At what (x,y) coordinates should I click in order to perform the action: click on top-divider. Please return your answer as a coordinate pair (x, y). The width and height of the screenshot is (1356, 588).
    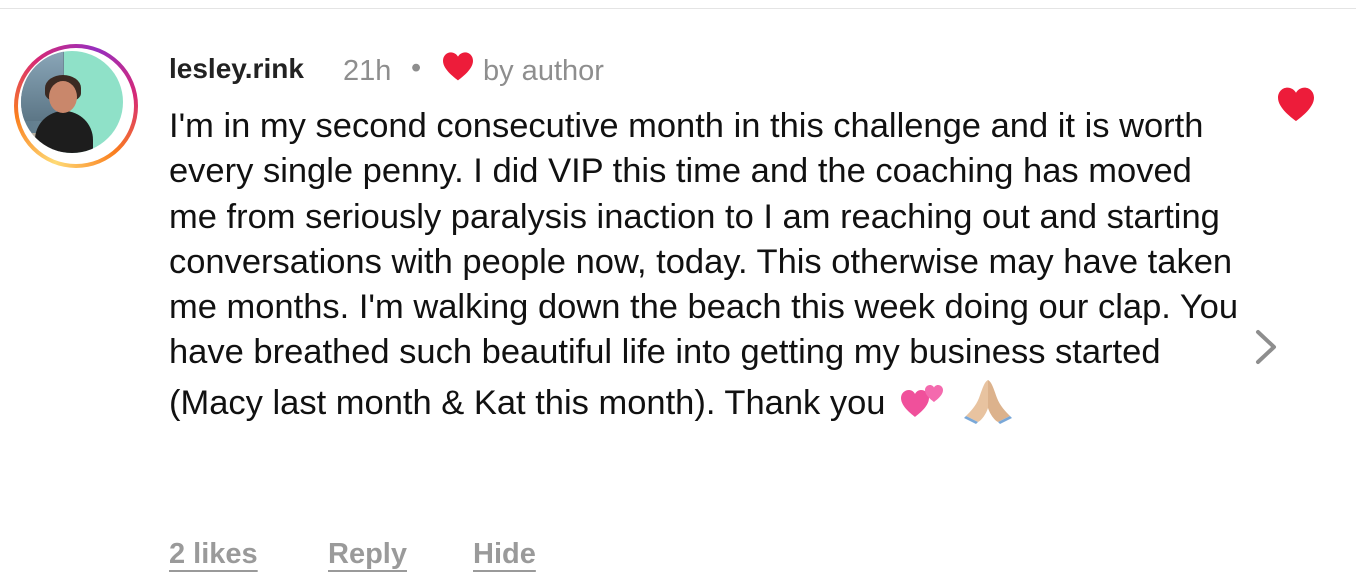
    Looking at the image, I should click on (678, 8).